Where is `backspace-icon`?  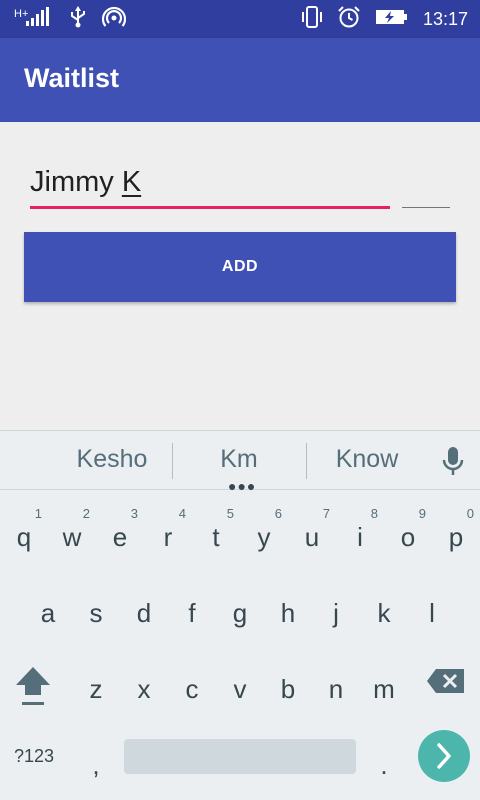 backspace-icon is located at coordinates (446, 683).